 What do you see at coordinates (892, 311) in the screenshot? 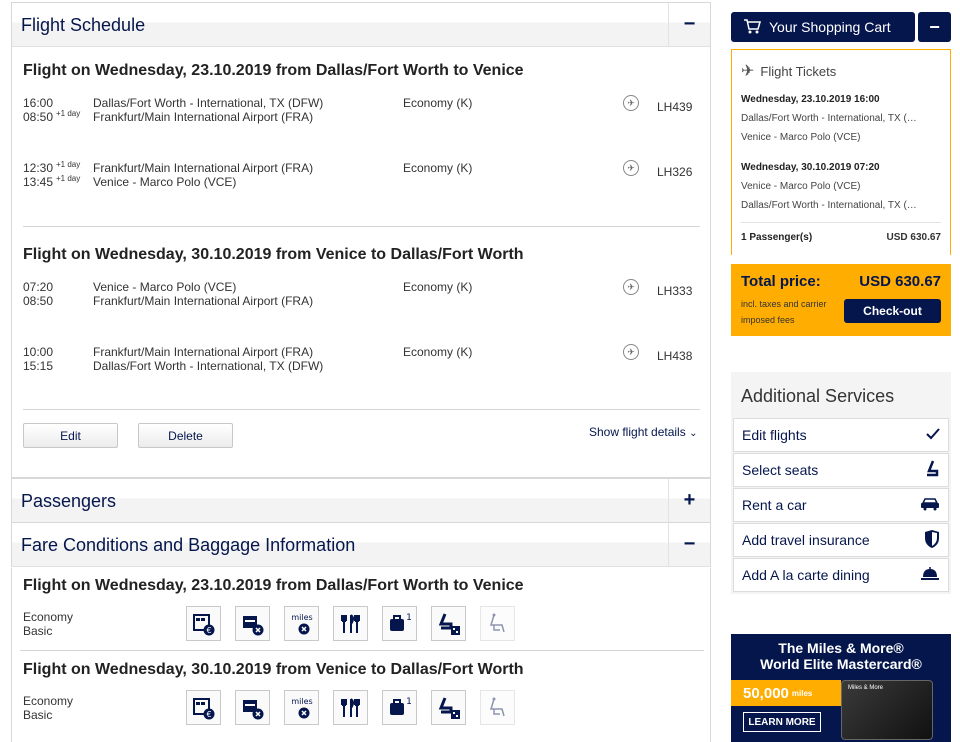
I see `checkout-button: Check-out` at bounding box center [892, 311].